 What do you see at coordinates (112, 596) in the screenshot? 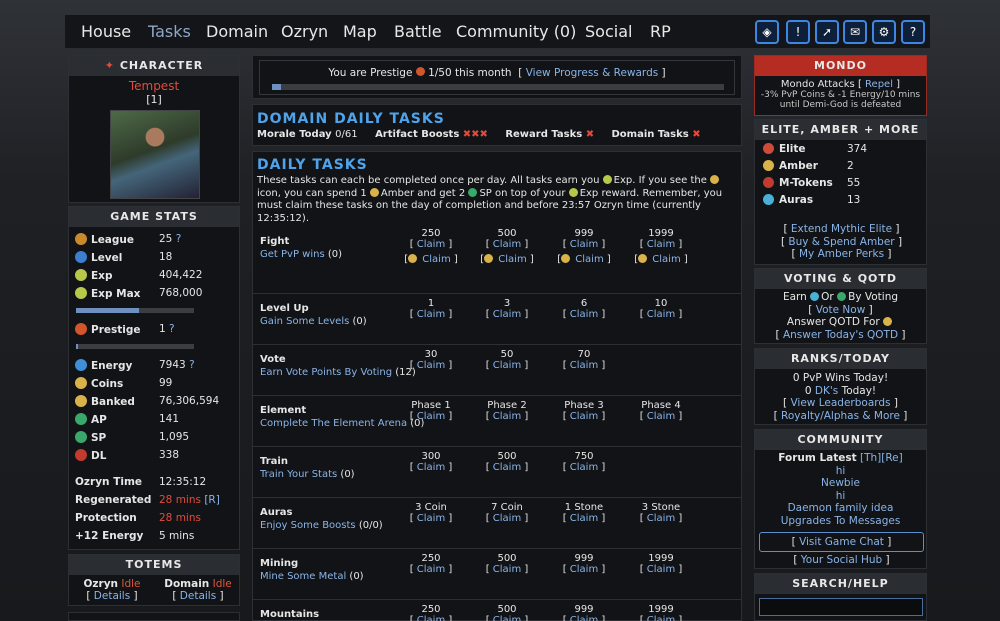
I see `totem-ozryn-details: Details` at bounding box center [112, 596].